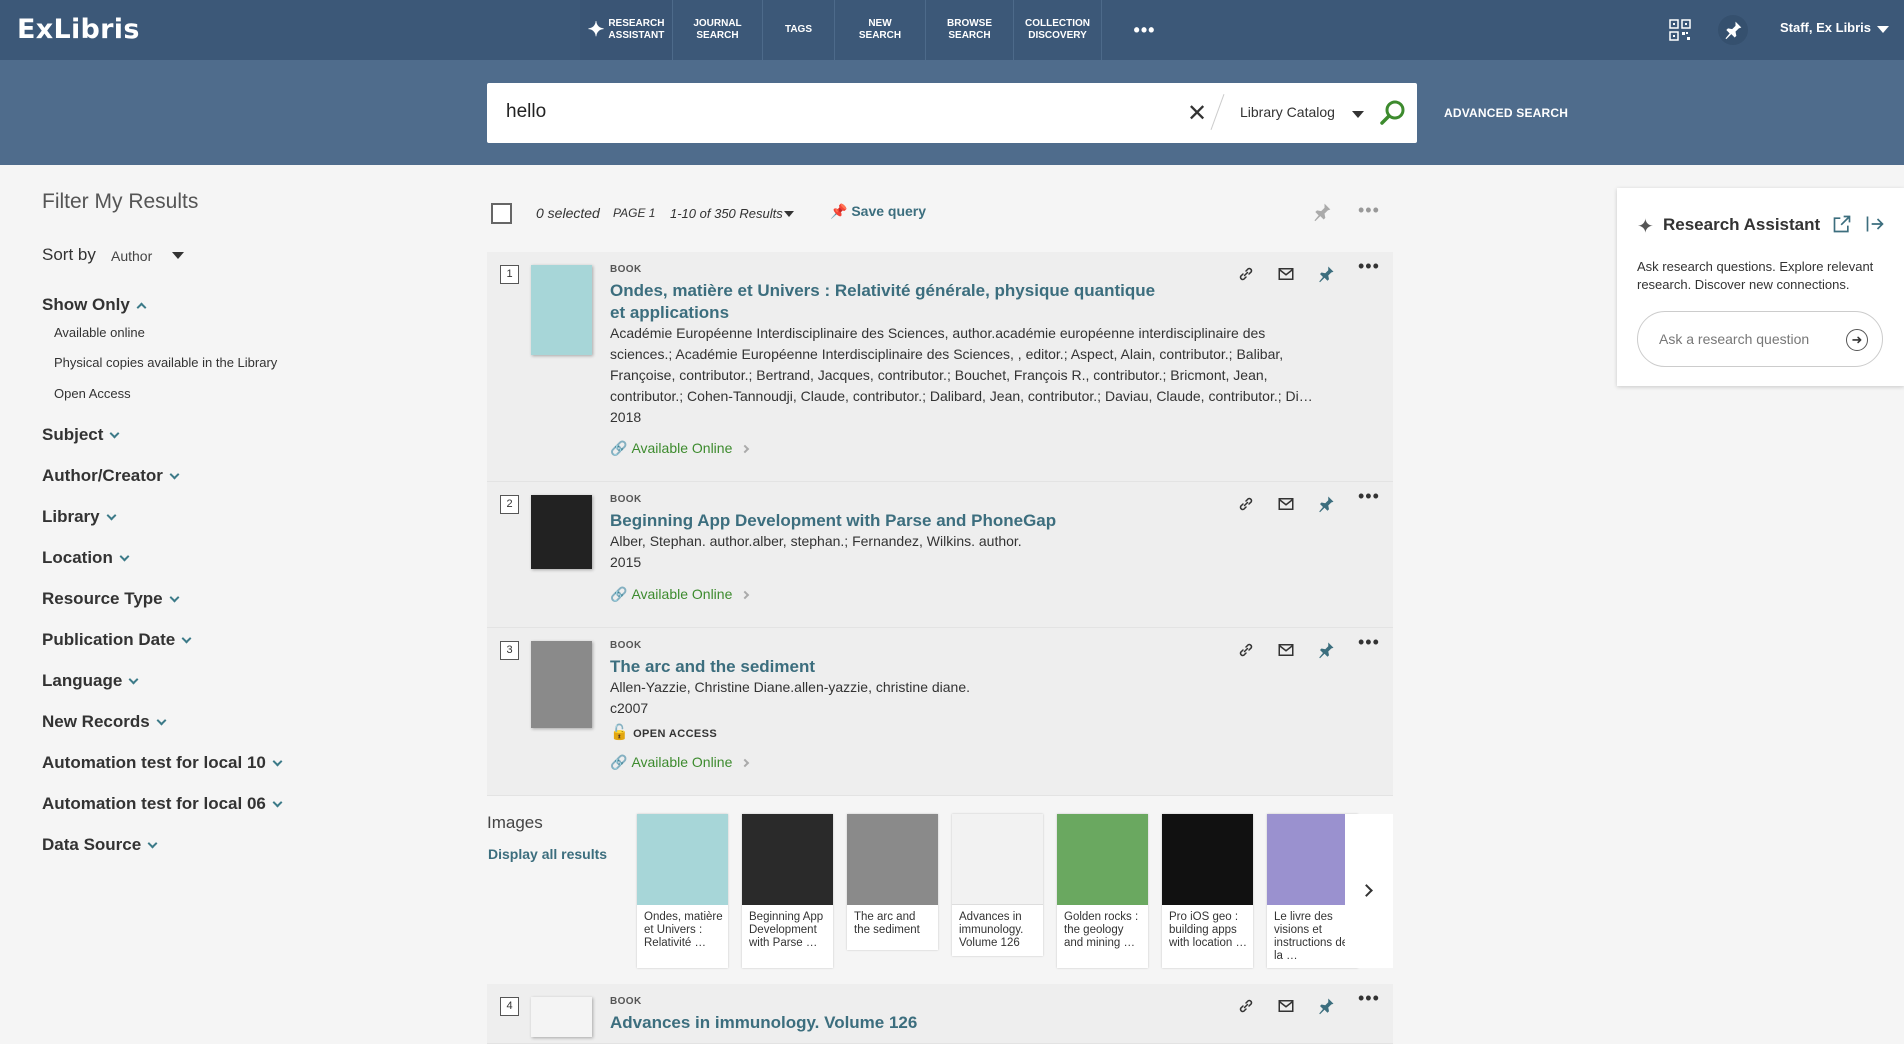  Describe the element at coordinates (501, 213) in the screenshot. I see `select-all-checkbox` at that location.